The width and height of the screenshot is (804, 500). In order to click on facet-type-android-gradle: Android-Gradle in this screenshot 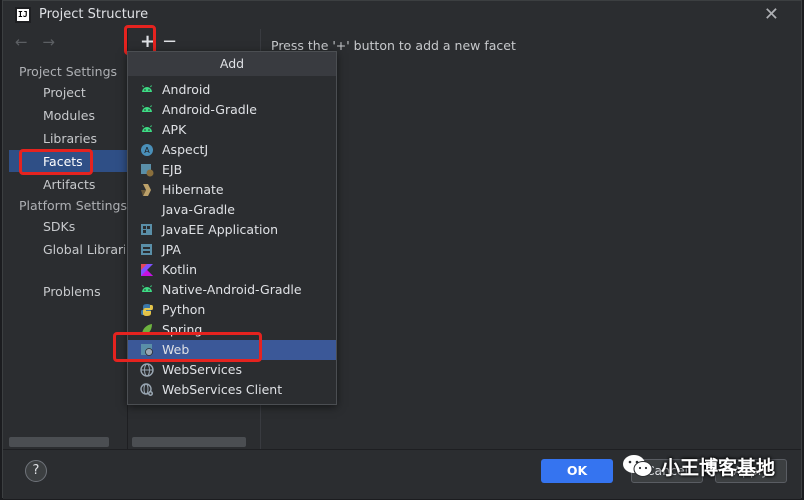, I will do `click(232, 110)`.